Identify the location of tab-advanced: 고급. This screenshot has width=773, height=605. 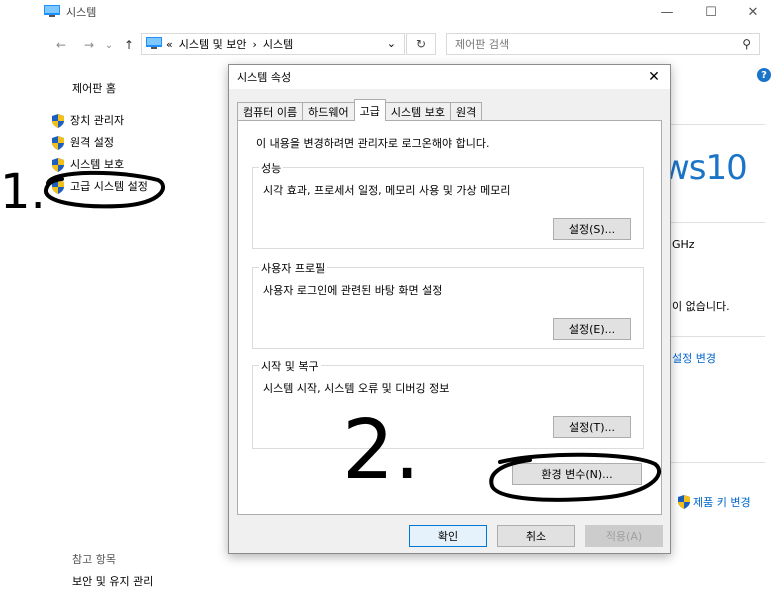
(369, 110).